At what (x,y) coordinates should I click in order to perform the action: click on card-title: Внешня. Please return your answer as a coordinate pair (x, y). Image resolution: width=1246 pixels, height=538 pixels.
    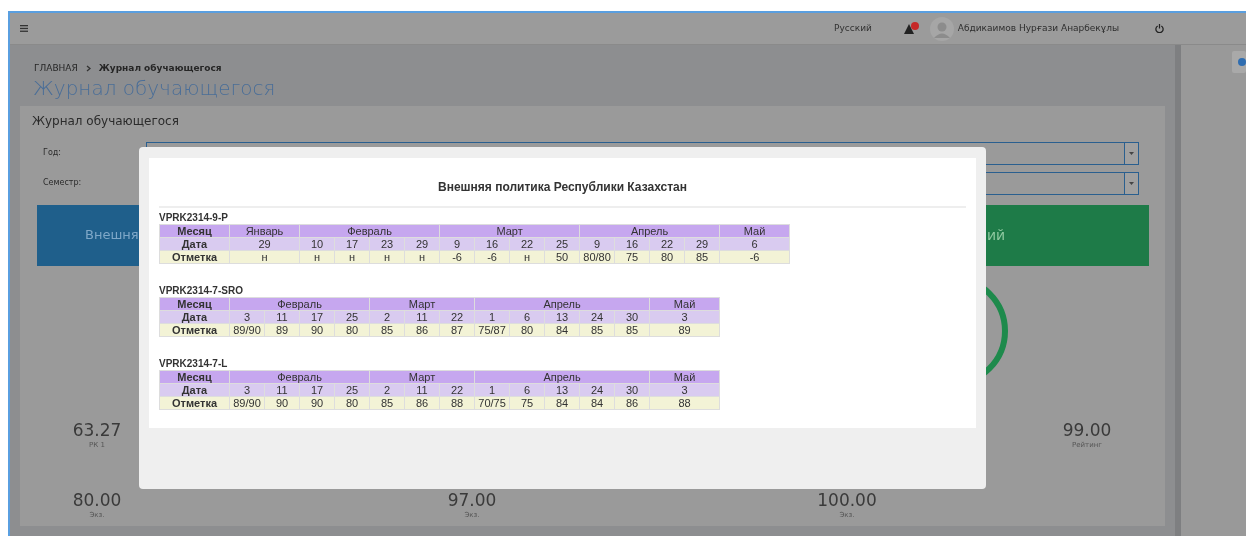
    Looking at the image, I should click on (112, 235).